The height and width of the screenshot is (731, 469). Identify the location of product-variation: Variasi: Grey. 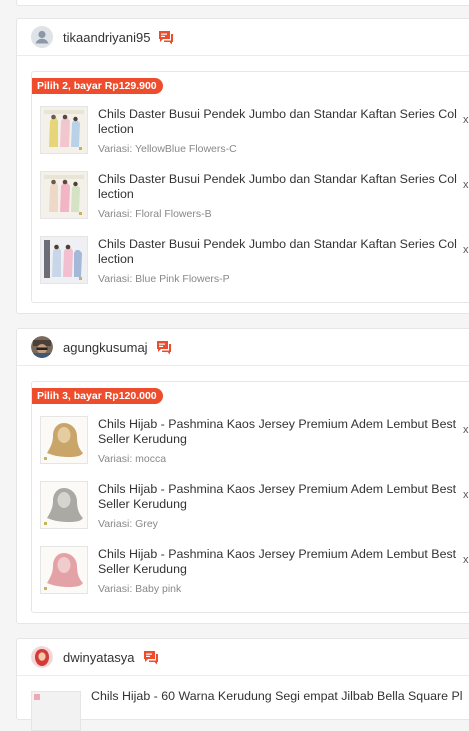
(128, 524).